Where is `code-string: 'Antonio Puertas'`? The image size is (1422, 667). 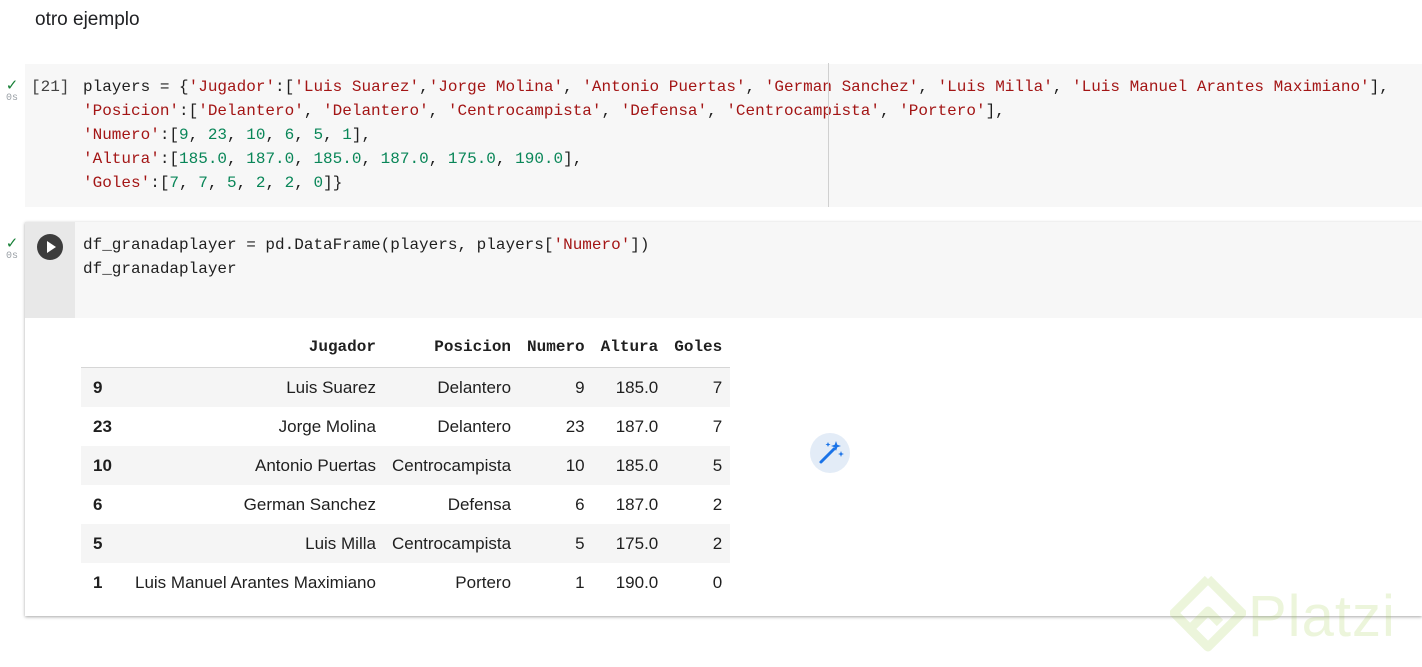 code-string: 'Antonio Puertas' is located at coordinates (664, 87).